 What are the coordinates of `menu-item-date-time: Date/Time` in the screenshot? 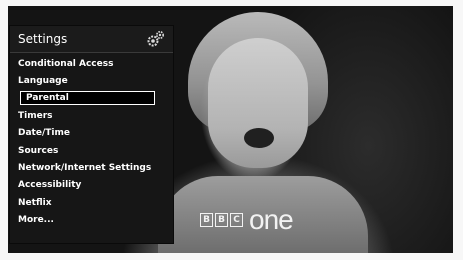 It's located at (91, 133).